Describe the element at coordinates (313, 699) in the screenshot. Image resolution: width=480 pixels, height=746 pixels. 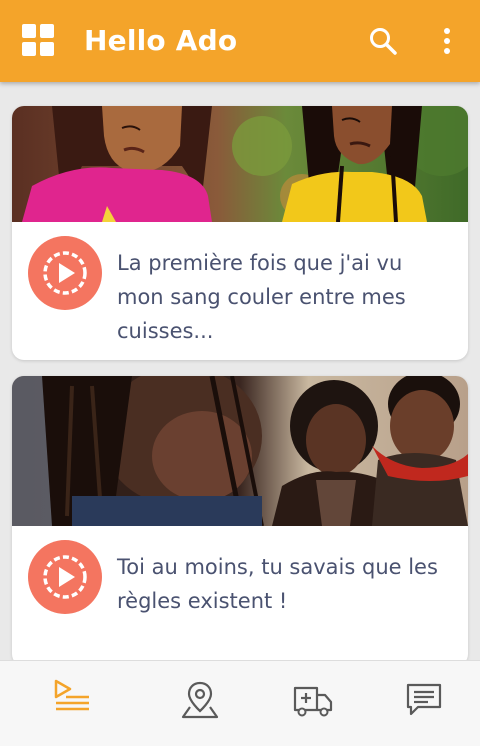
I see `ambulance-icon` at that location.